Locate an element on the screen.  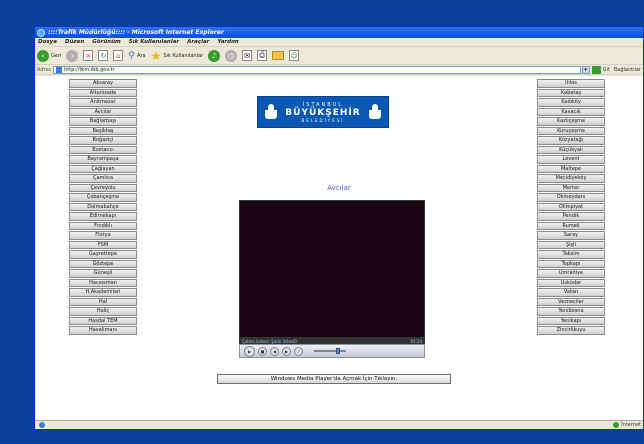
nav-item: Kavacık is located at coordinates (571, 111).